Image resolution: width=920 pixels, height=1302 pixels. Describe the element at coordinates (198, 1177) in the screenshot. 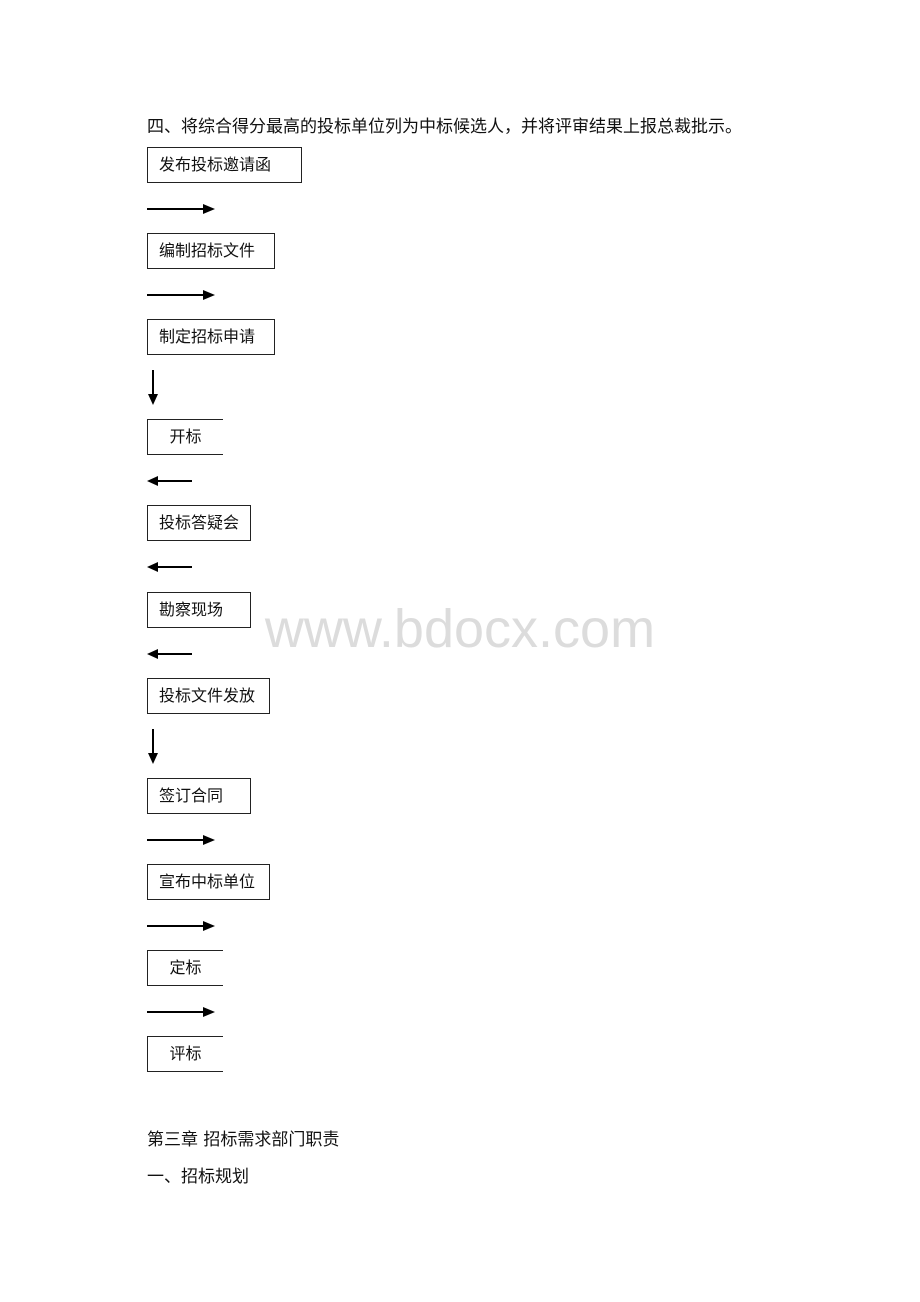

I see `section-heading: 一、招标规划` at that location.